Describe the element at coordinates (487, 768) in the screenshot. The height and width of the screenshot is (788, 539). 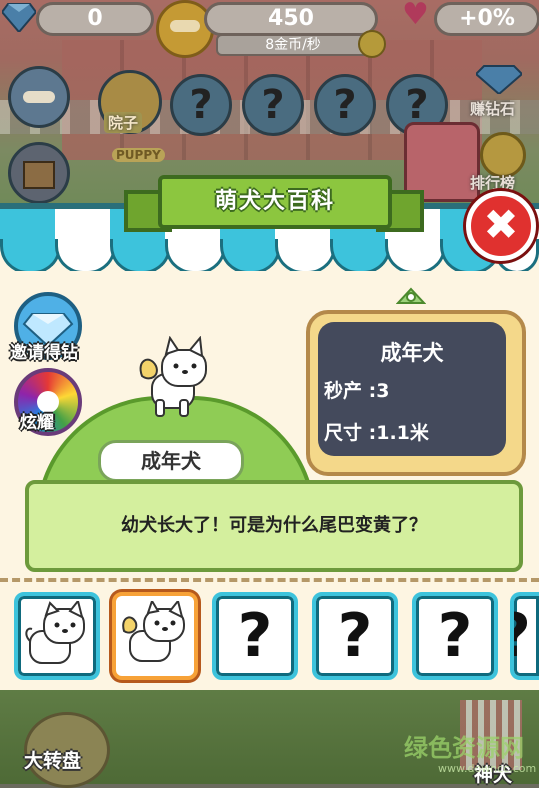
I see `watermark-url: www.downcc.com` at that location.